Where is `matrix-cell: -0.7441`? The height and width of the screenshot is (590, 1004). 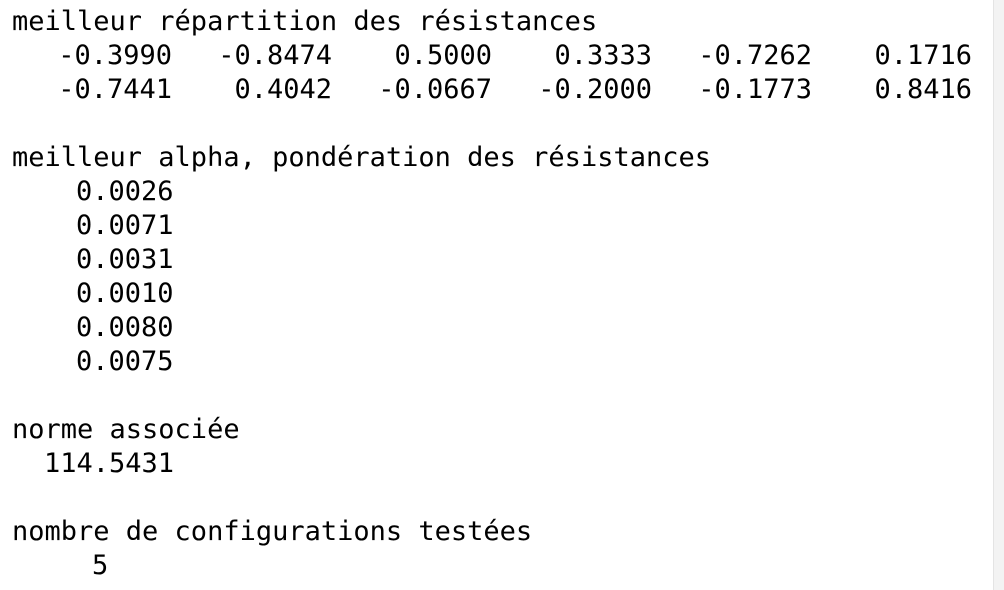 matrix-cell: -0.7441 is located at coordinates (115, 89).